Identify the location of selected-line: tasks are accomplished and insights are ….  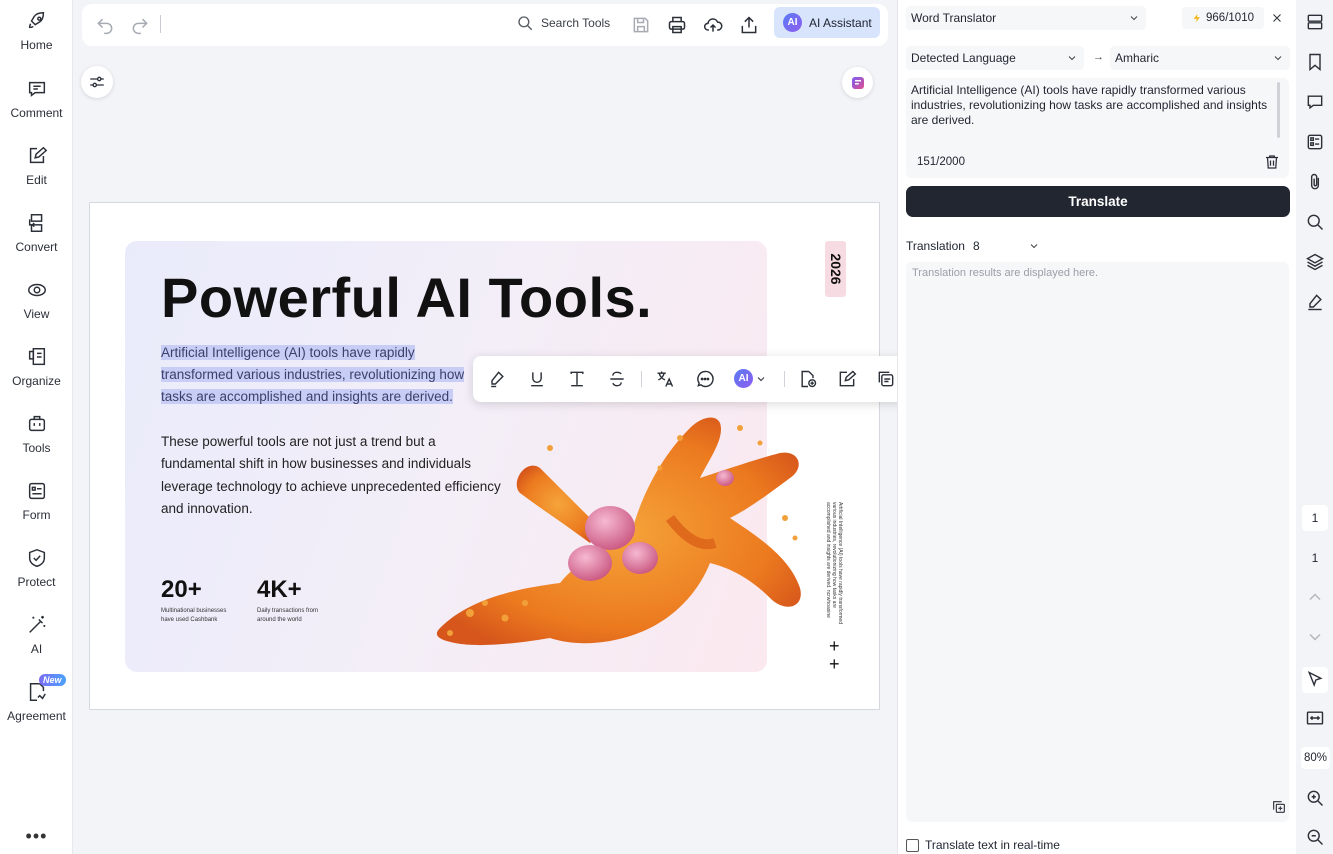
(307, 396).